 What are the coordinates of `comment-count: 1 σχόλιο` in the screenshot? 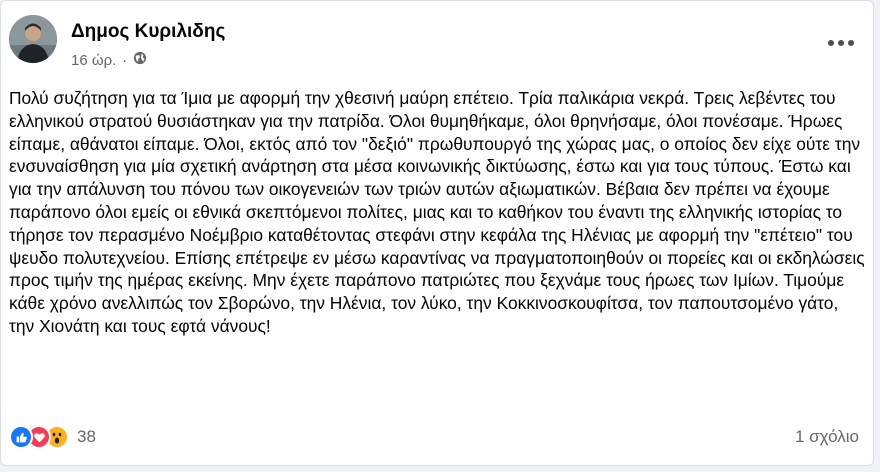 It's located at (827, 437).